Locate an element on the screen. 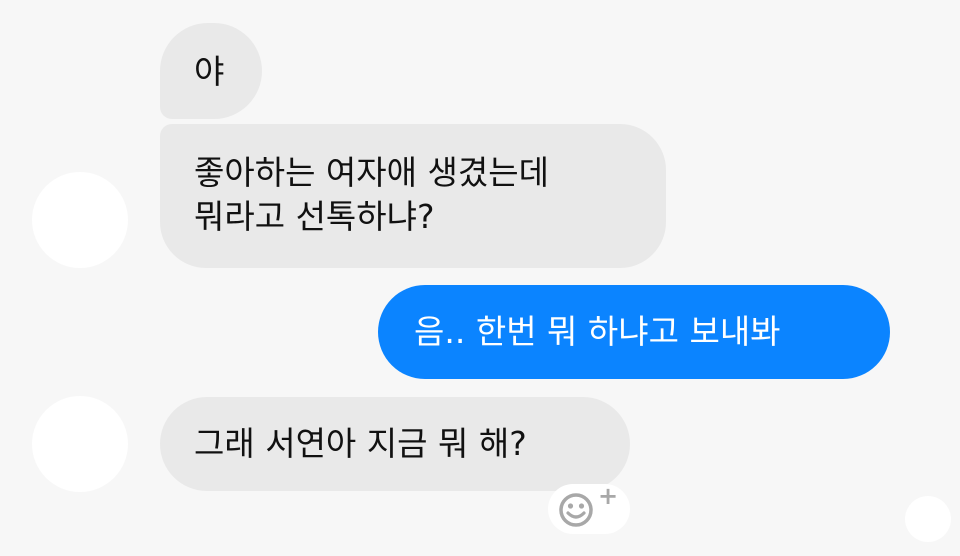 Image resolution: width=960 pixels, height=556 pixels. add-reaction-button: + is located at coordinates (589, 509).